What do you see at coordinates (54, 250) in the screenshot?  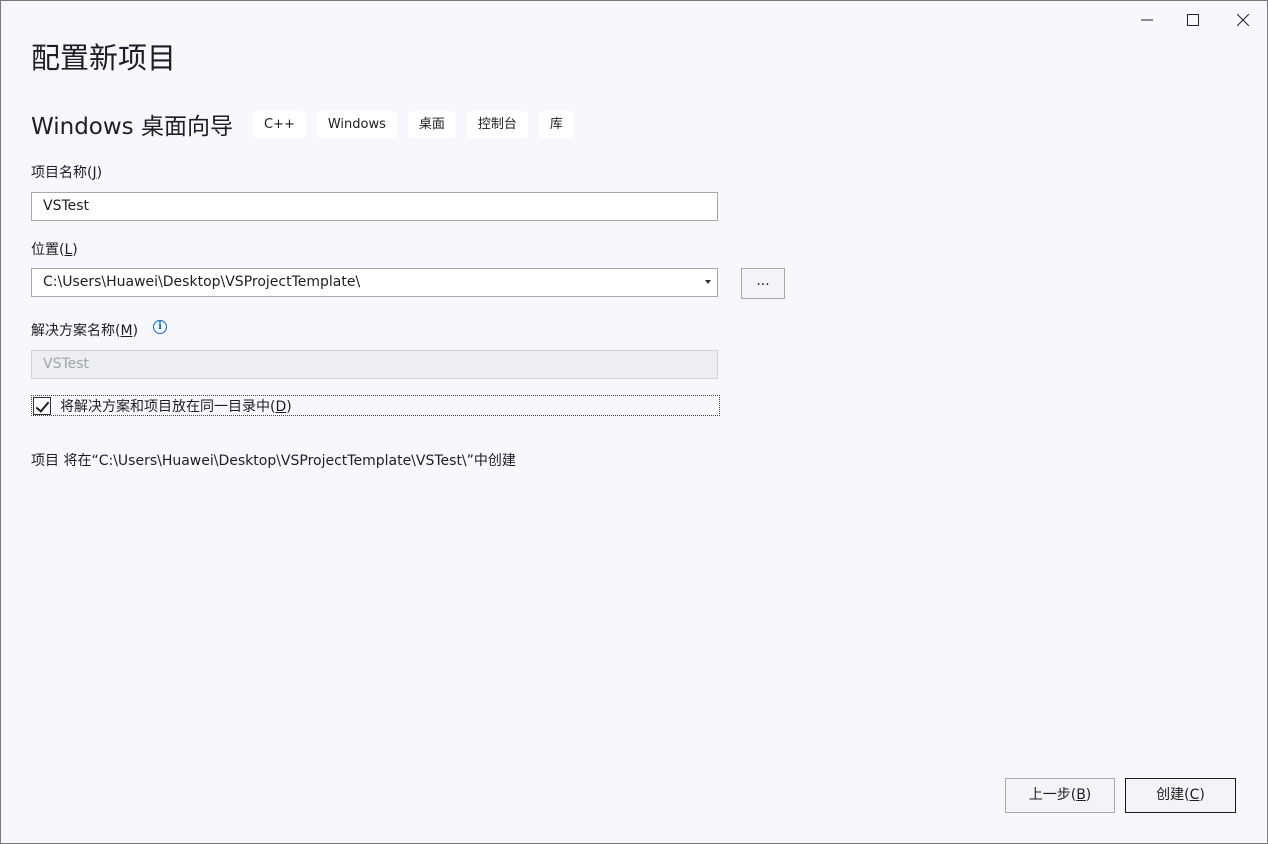 I see `location-label: 位置(L)` at bounding box center [54, 250].